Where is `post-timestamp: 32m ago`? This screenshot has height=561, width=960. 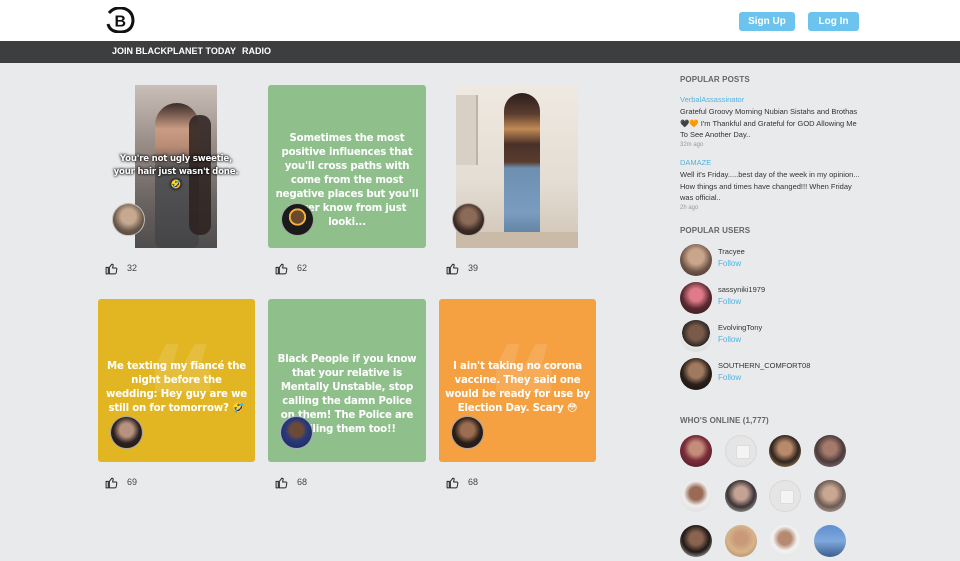
post-timestamp: 32m ago is located at coordinates (692, 145).